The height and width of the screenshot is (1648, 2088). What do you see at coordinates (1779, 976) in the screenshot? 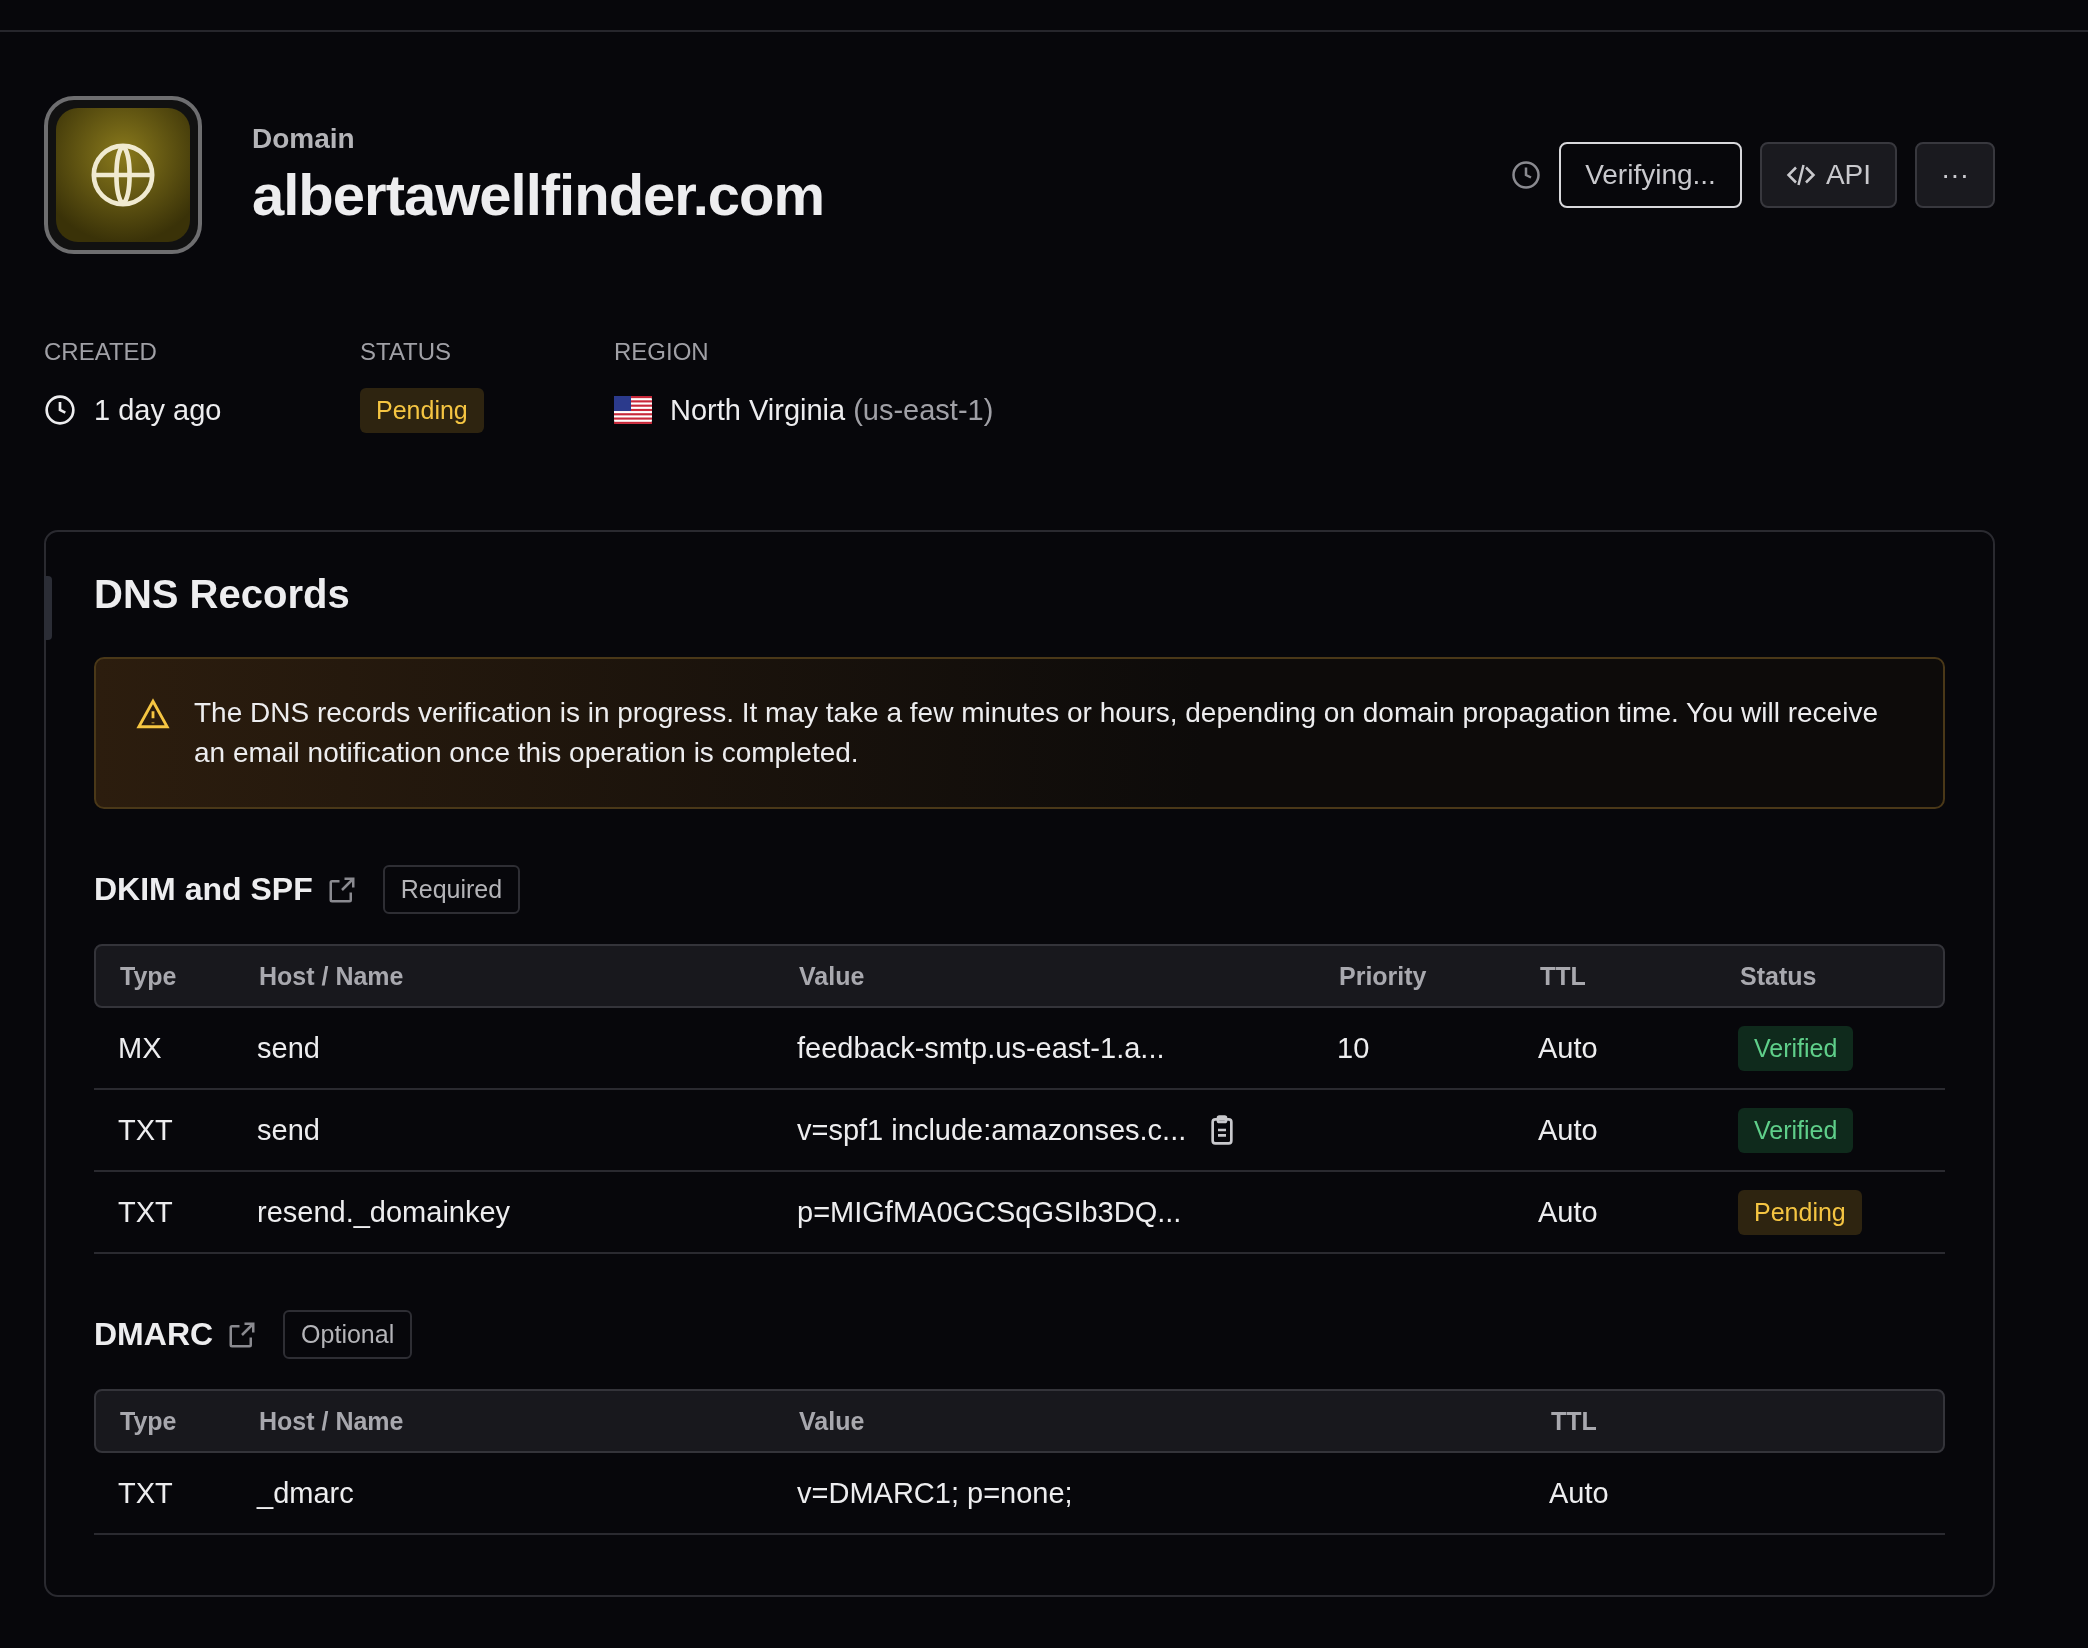
I see `column-header: Status` at bounding box center [1779, 976].